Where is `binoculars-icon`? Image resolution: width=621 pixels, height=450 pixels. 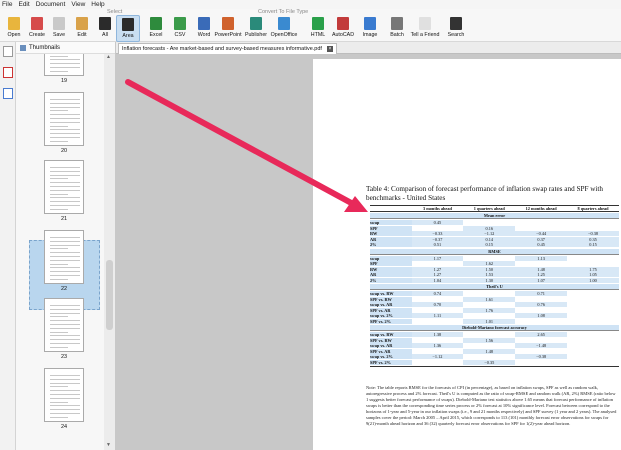 binoculars-icon is located at coordinates (456, 23).